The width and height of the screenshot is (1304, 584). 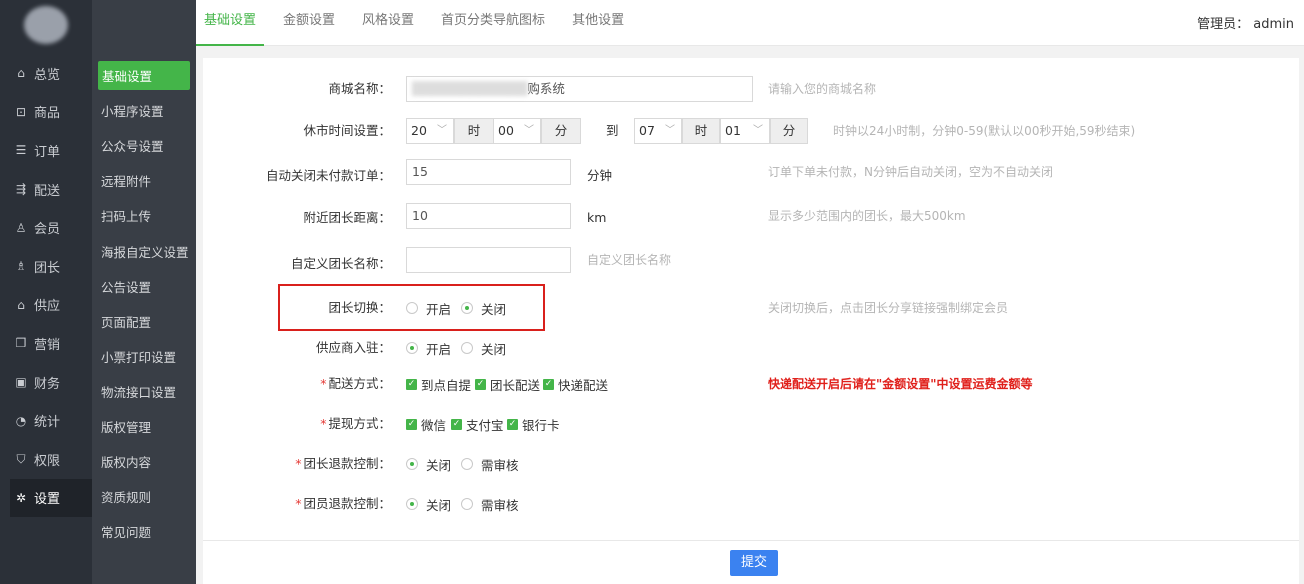 What do you see at coordinates (328, 175) in the screenshot?
I see `auto-close-label: 自动关闭未付款订单：` at bounding box center [328, 175].